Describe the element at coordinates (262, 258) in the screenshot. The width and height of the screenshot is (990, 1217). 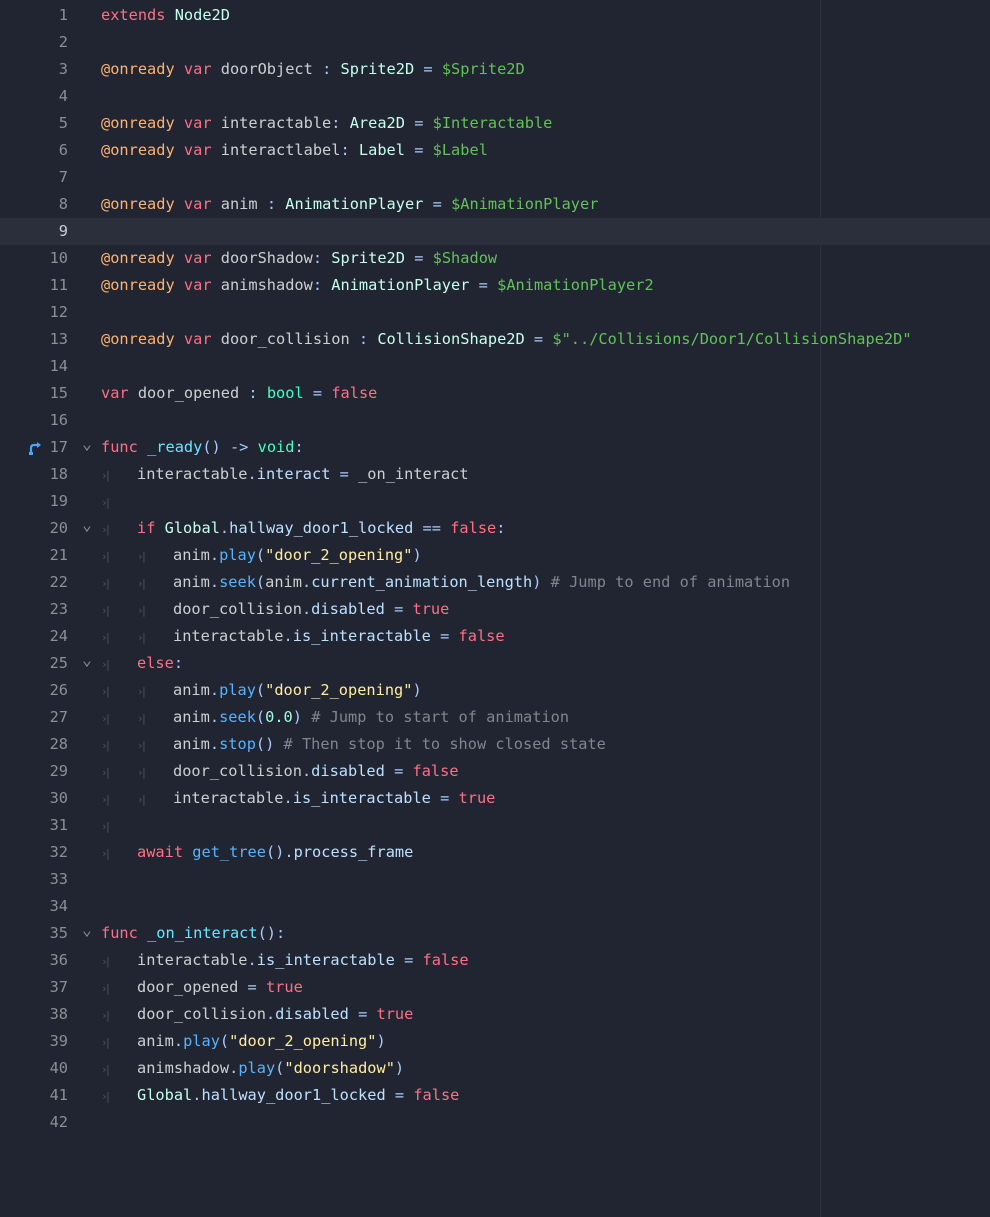
I see `code-token: doorShadow` at that location.